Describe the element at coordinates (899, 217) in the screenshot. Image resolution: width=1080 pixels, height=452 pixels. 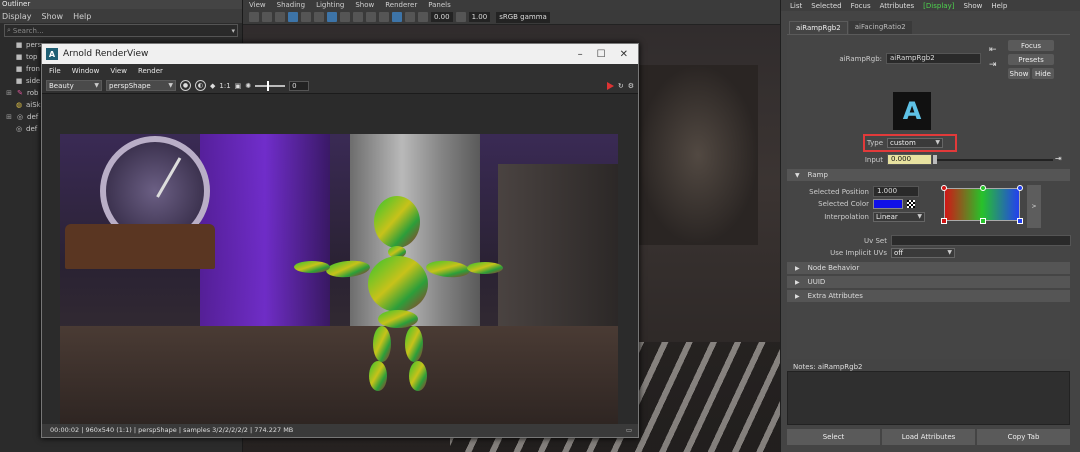
I see `interpolation-select: Linear ▼` at that location.